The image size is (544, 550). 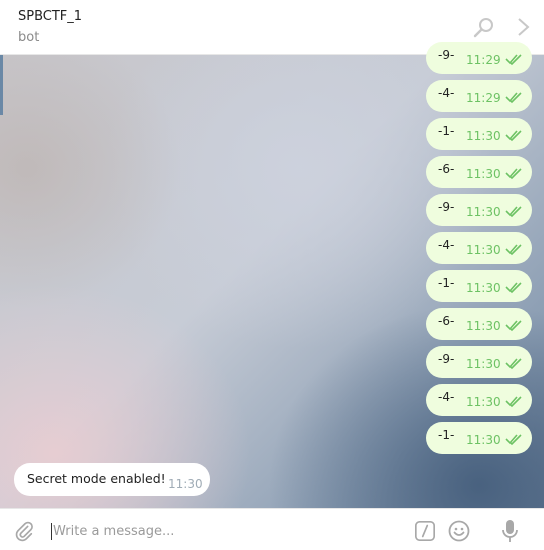 What do you see at coordinates (50, 16) in the screenshot?
I see `chat-title: SPBCTF_1` at bounding box center [50, 16].